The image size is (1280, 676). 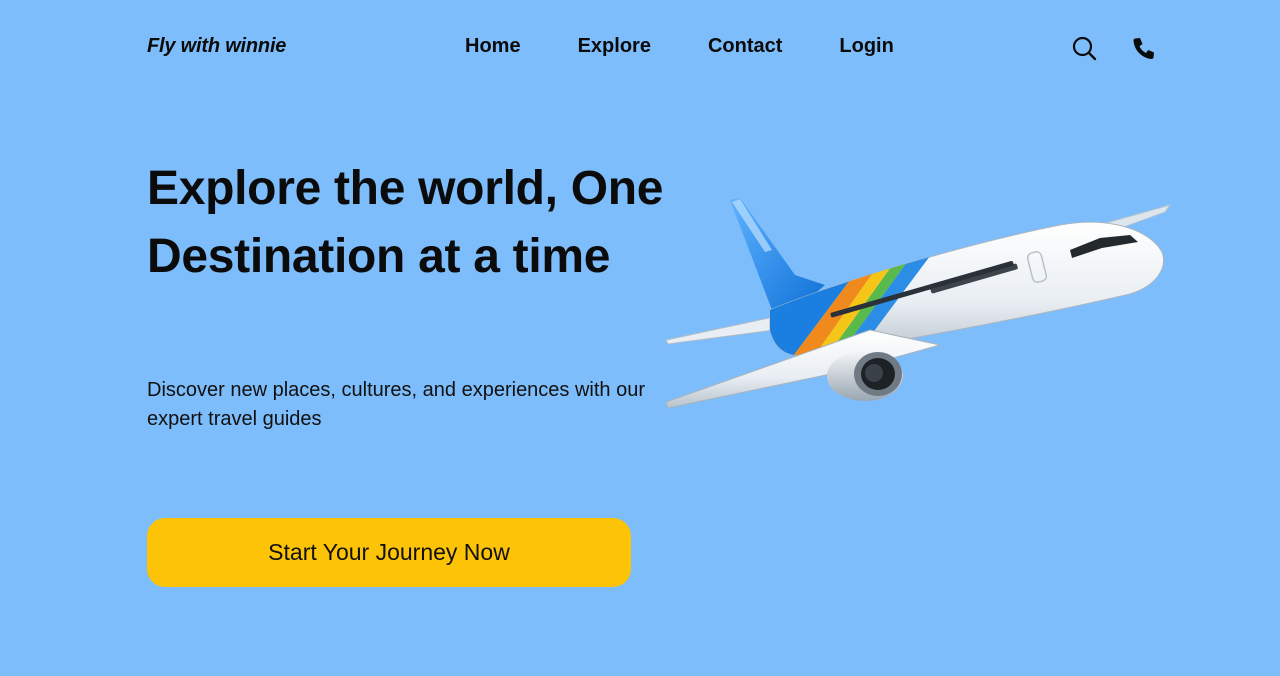 What do you see at coordinates (493, 46) in the screenshot?
I see `nav-link-home: Home` at bounding box center [493, 46].